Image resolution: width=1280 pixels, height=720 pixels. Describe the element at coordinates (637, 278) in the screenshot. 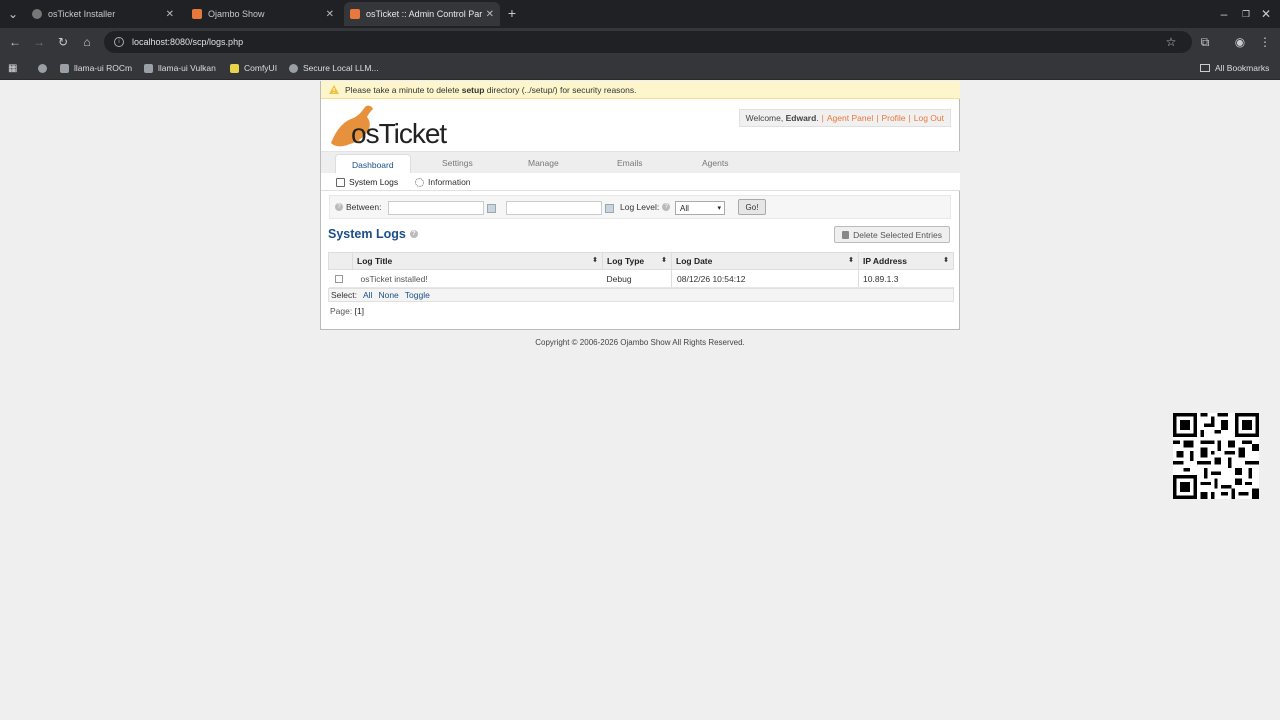

I see `log-type-cell: Debug` at that location.